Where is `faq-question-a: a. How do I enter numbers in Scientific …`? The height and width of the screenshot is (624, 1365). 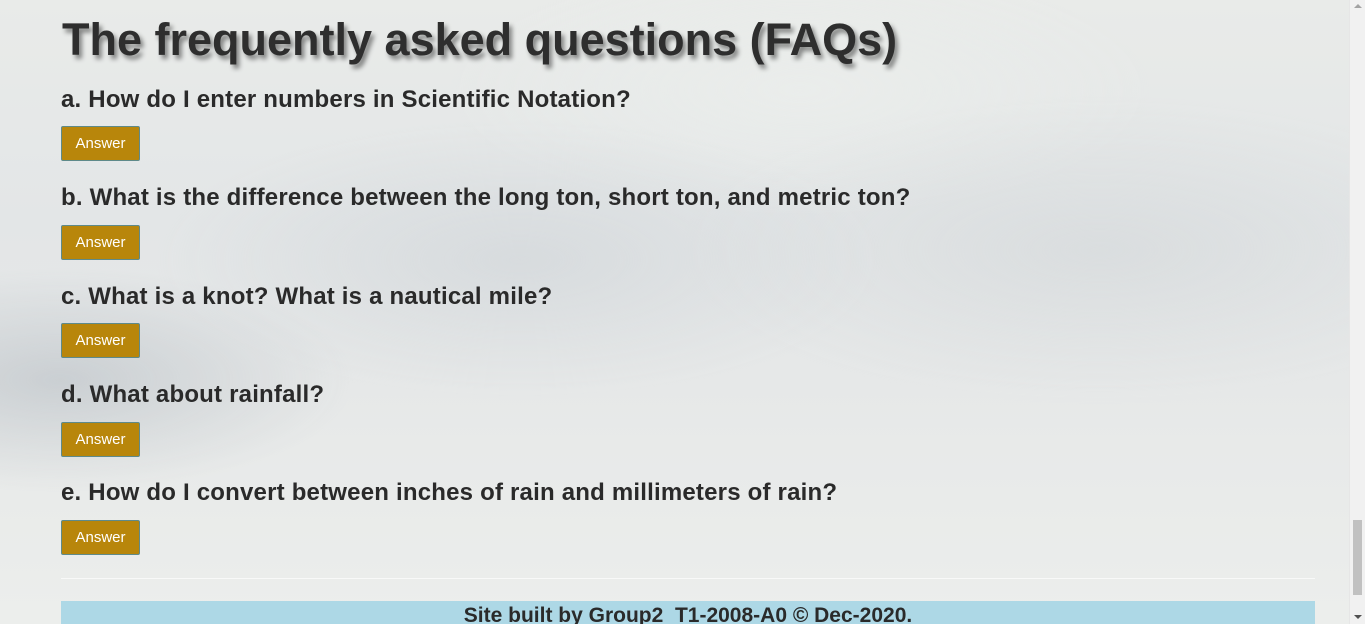
faq-question-a: a. How do I enter numbers in Scientific … is located at coordinates (346, 99).